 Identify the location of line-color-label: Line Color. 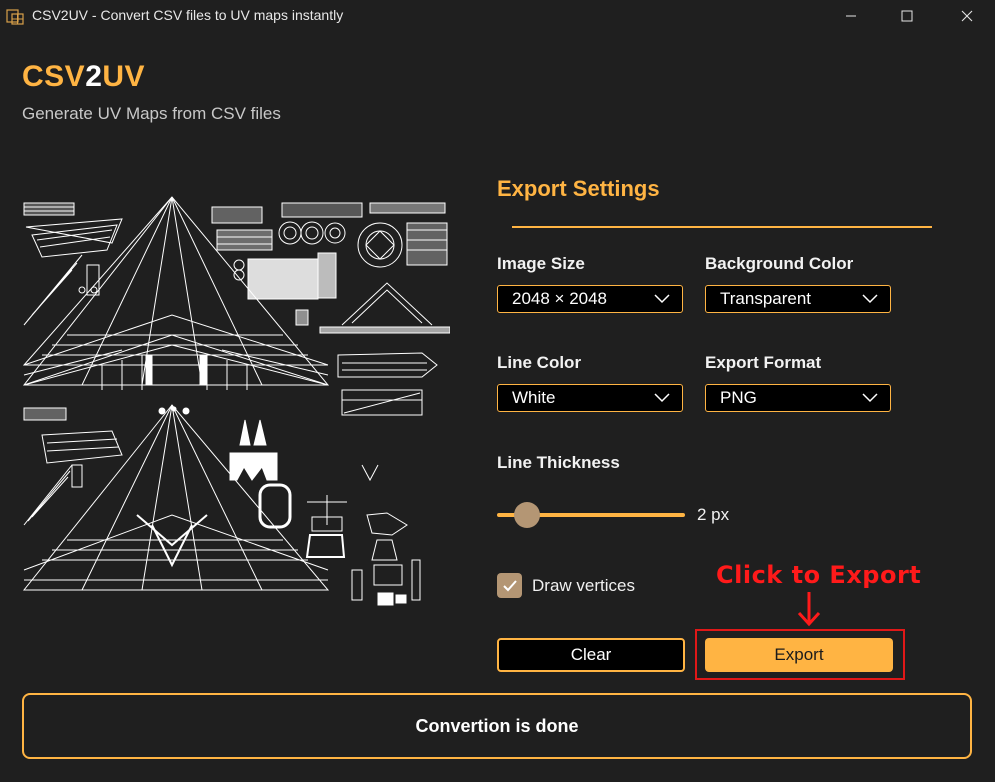
(539, 362).